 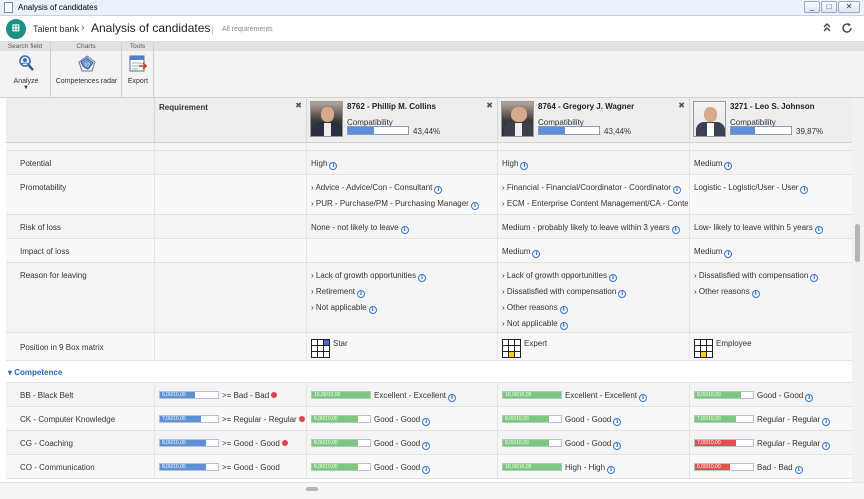 What do you see at coordinates (772, 106) in the screenshot?
I see `candidate-name: 3271 - Leo S. Johnson` at bounding box center [772, 106].